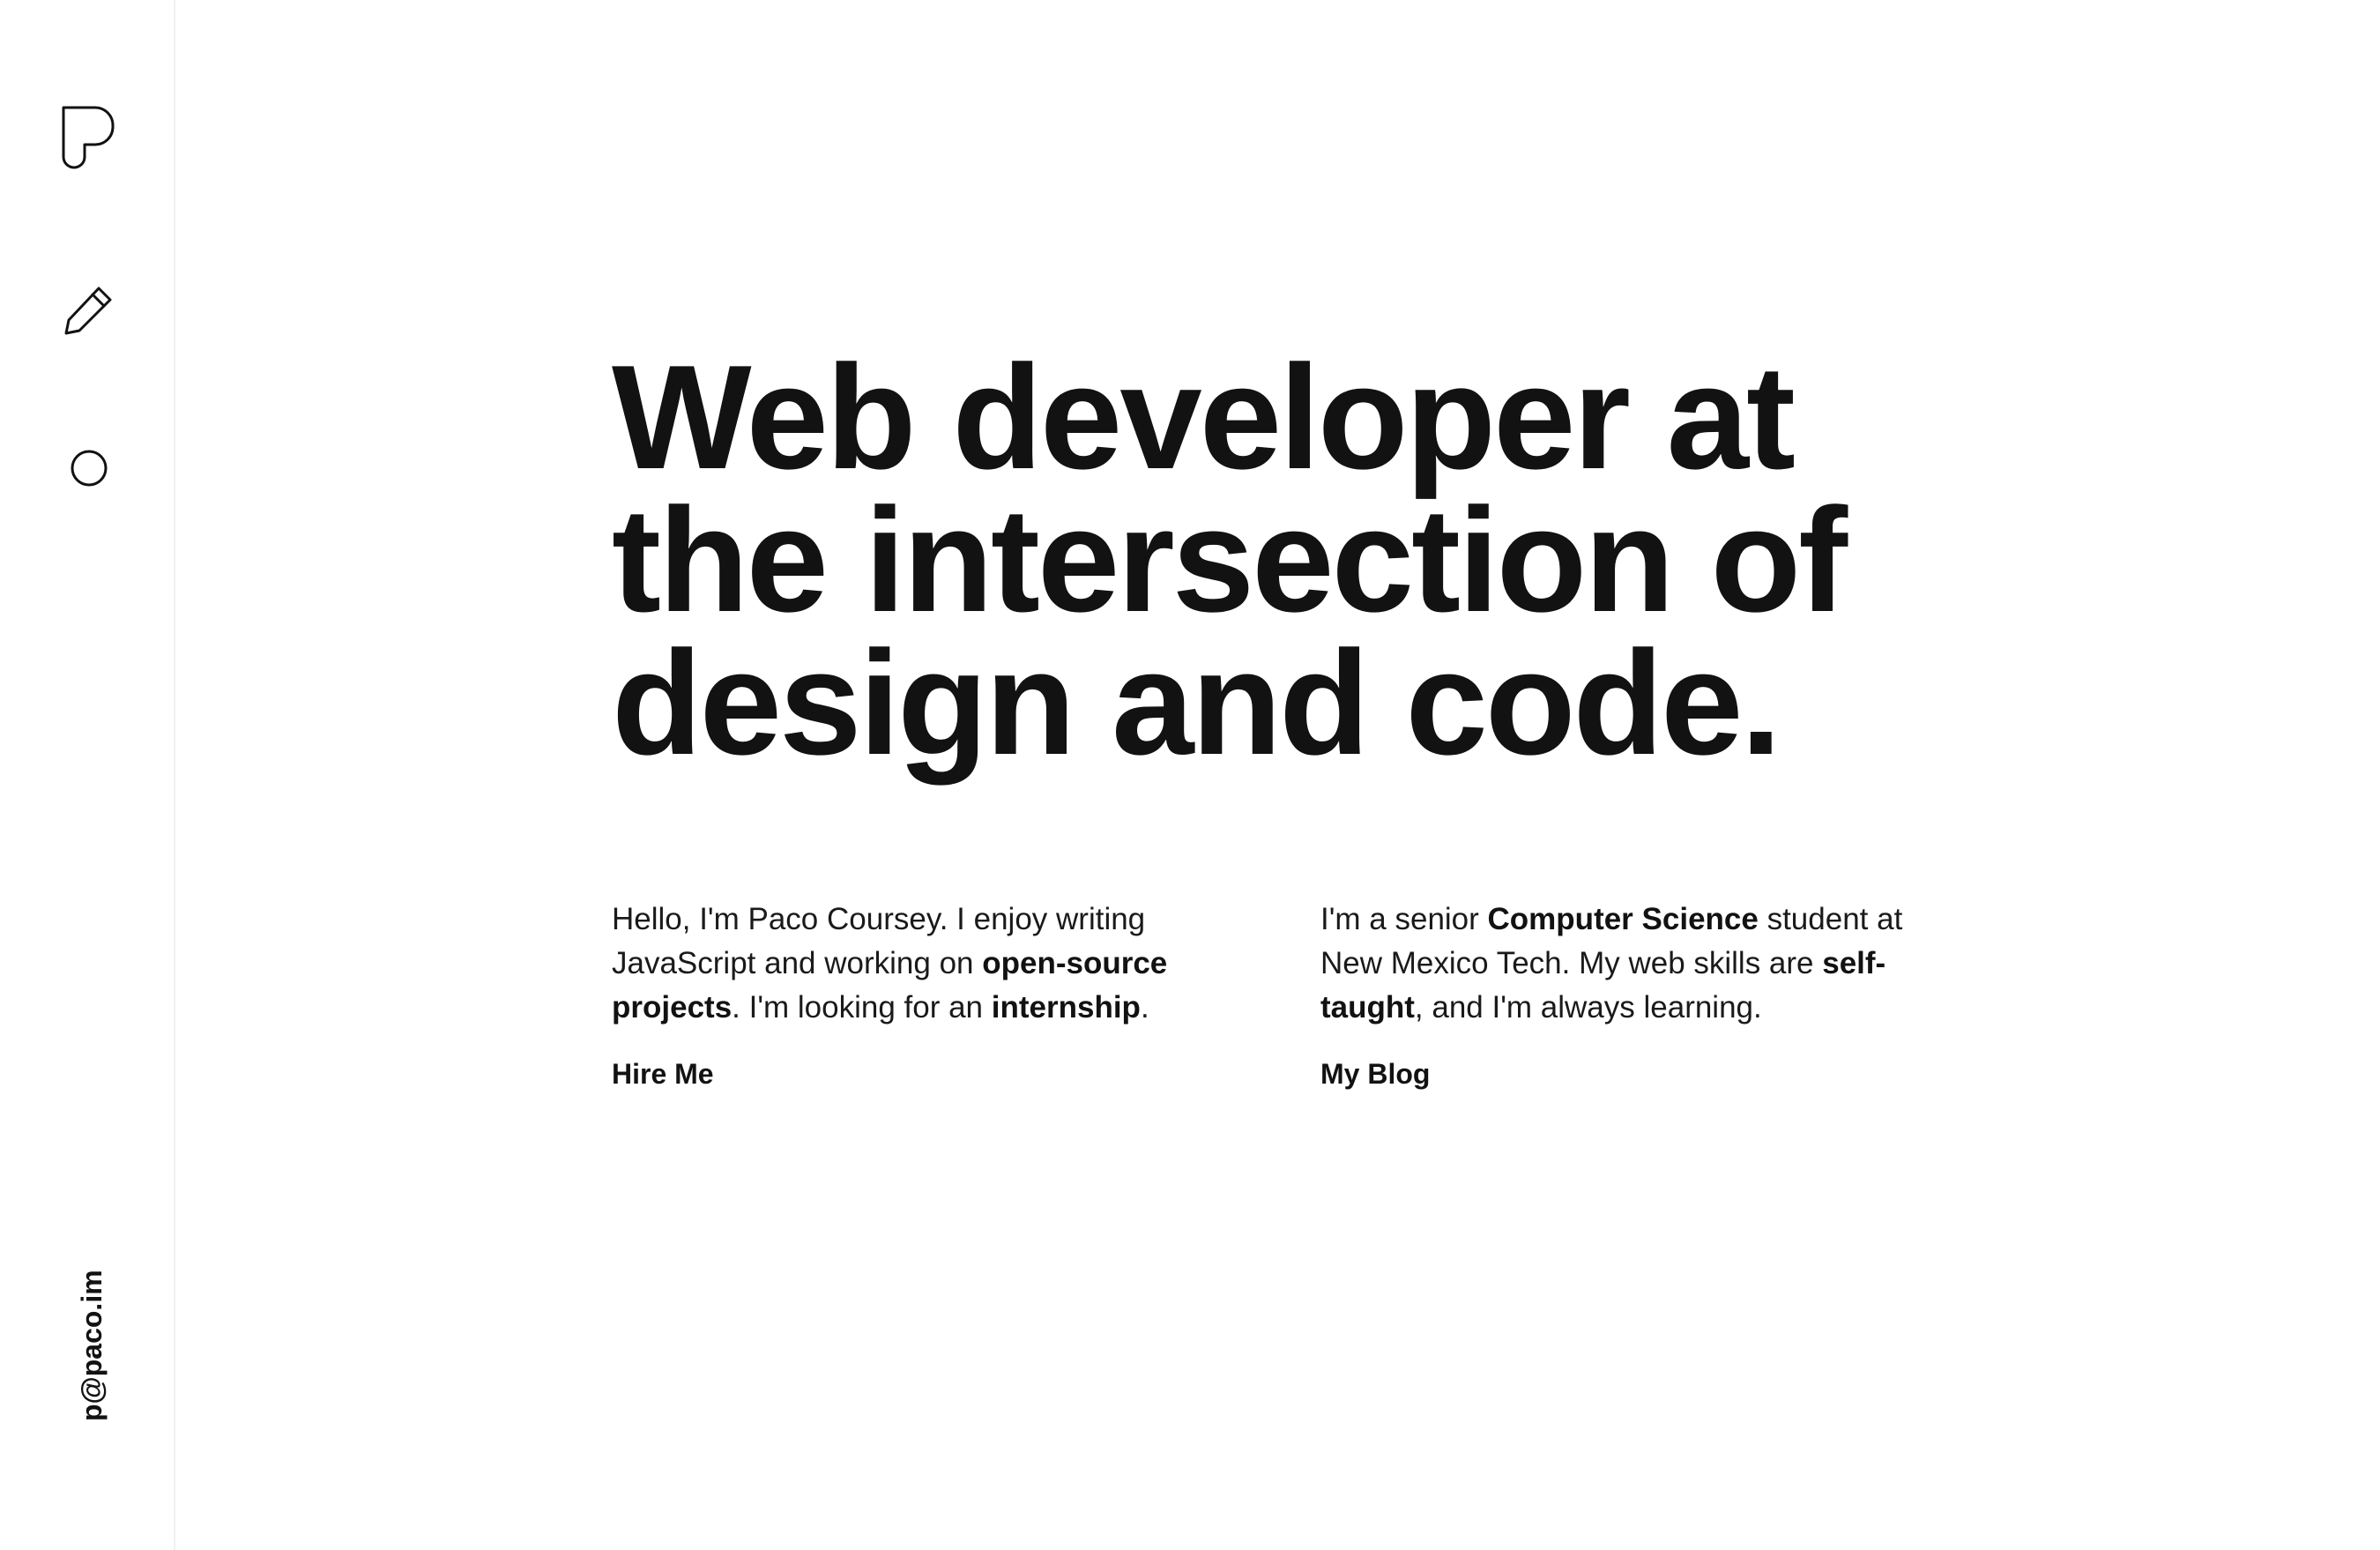 This screenshot has width=2380, height=1550. What do you see at coordinates (88, 311) in the screenshot?
I see `pencil-icon` at bounding box center [88, 311].